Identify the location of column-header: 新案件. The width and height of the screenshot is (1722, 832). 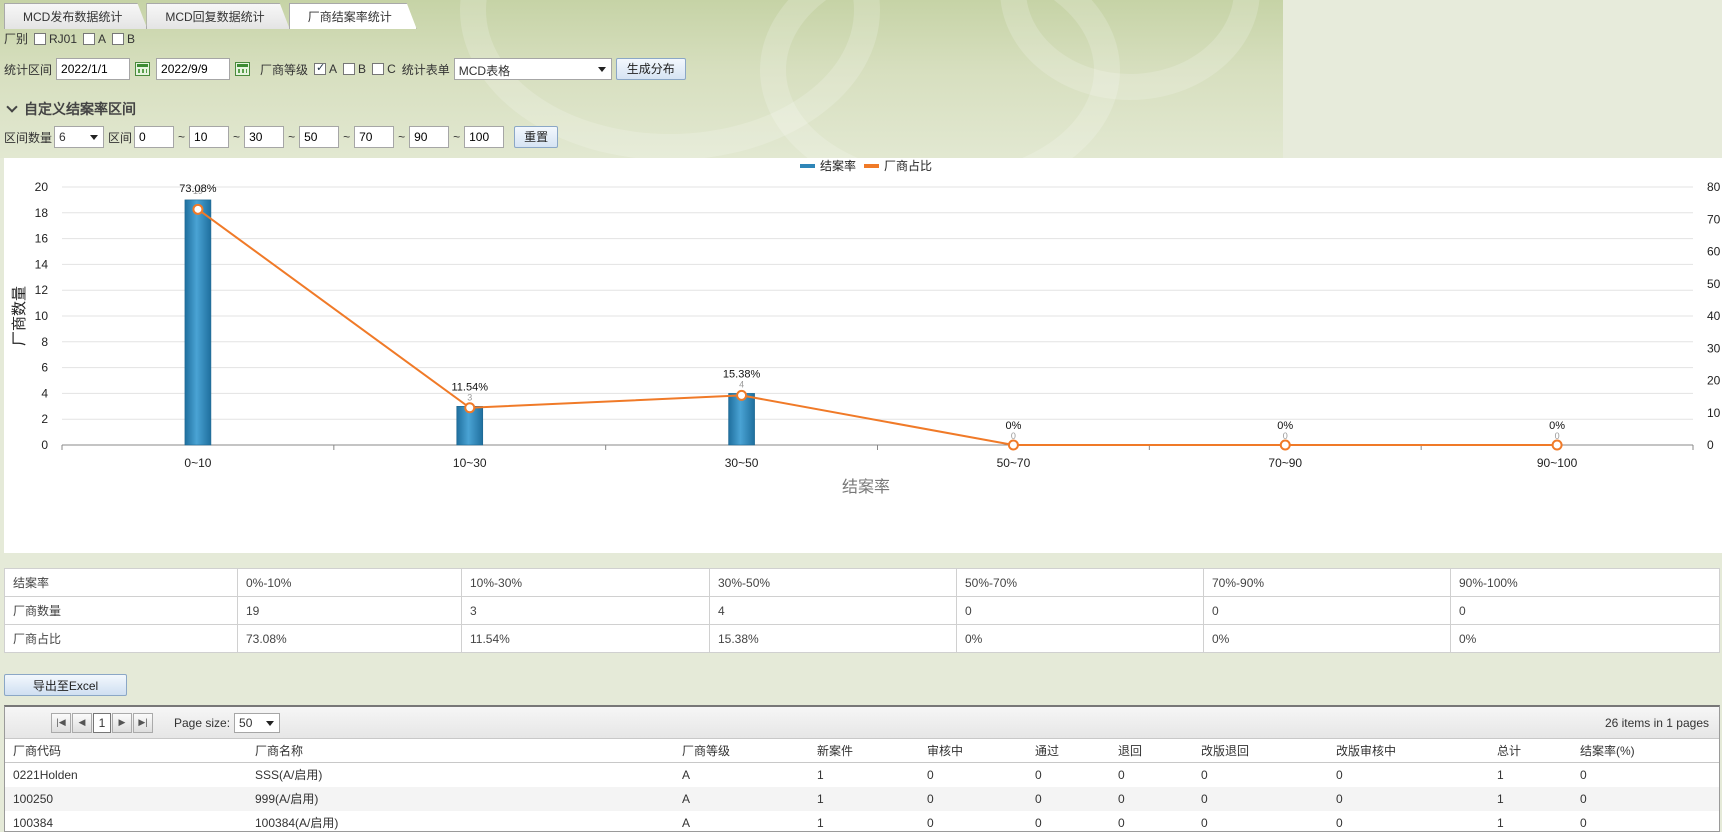
(864, 750).